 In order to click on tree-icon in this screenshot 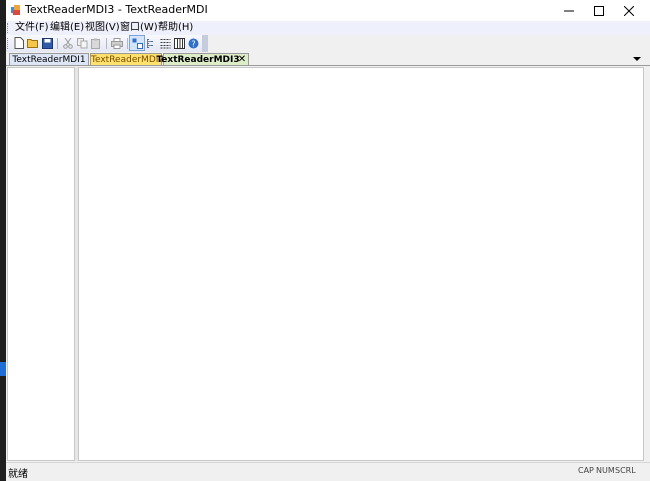, I will do `click(165, 43)`.